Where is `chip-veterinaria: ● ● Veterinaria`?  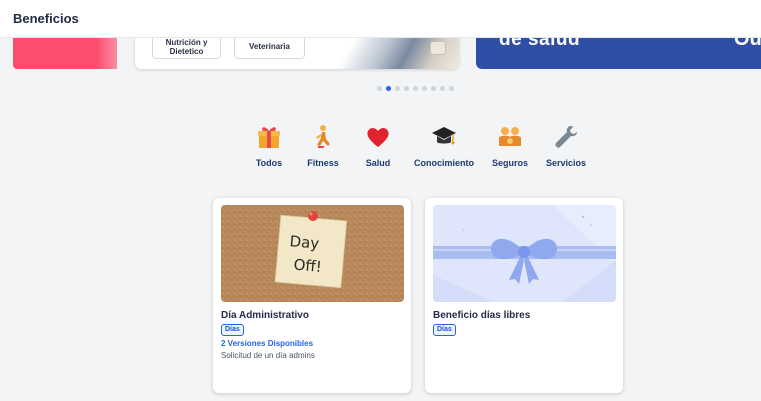 chip-veterinaria: ● ● Veterinaria is located at coordinates (269, 48).